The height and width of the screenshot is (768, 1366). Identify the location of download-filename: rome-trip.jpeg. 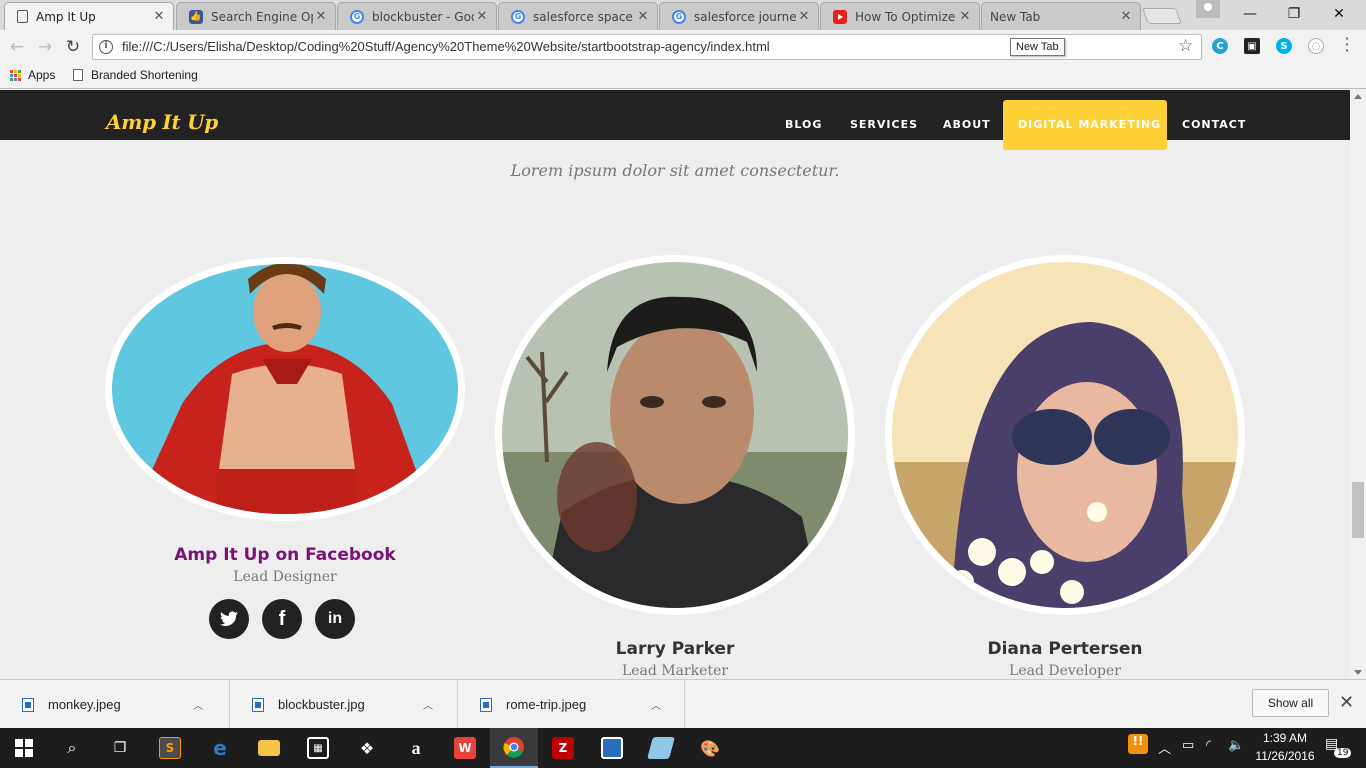
(546, 704).